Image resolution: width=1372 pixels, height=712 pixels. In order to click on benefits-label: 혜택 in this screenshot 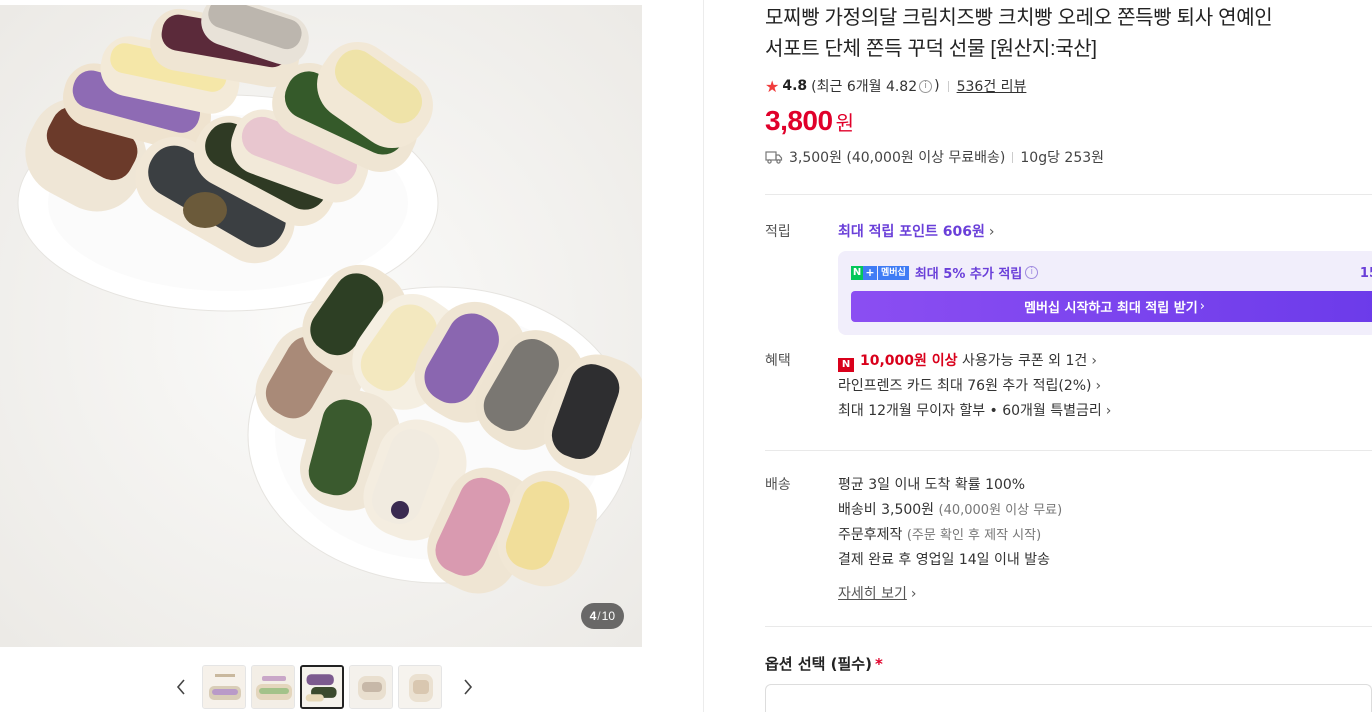, I will do `click(778, 361)`.